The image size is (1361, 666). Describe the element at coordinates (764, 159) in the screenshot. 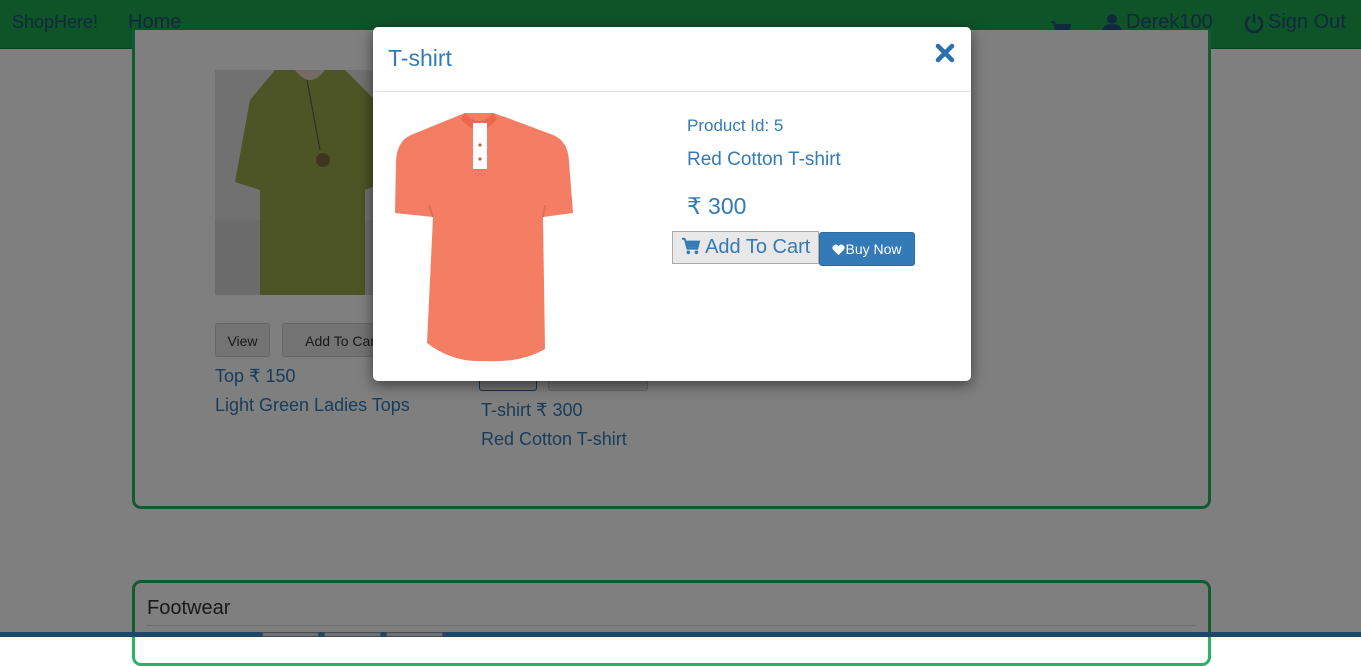

I see `product-name: Red Cotton T-shirt` at that location.